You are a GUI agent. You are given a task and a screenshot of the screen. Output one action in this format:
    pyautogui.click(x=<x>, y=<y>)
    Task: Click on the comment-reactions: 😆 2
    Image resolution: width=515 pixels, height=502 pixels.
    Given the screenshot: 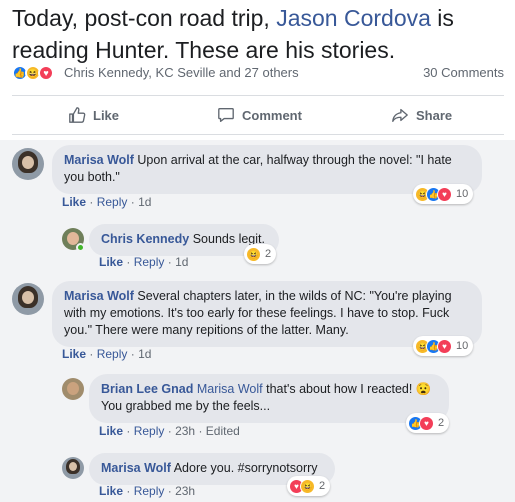 What is the action you would take?
    pyautogui.click(x=260, y=254)
    